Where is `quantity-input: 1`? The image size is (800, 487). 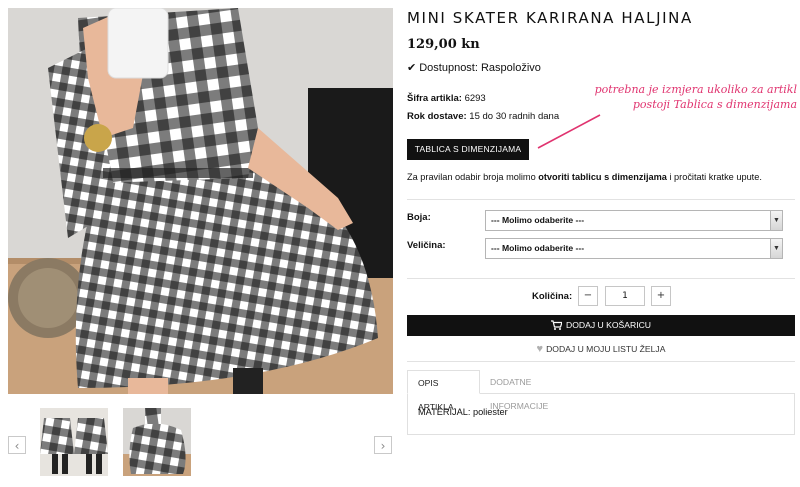 quantity-input: 1 is located at coordinates (625, 296).